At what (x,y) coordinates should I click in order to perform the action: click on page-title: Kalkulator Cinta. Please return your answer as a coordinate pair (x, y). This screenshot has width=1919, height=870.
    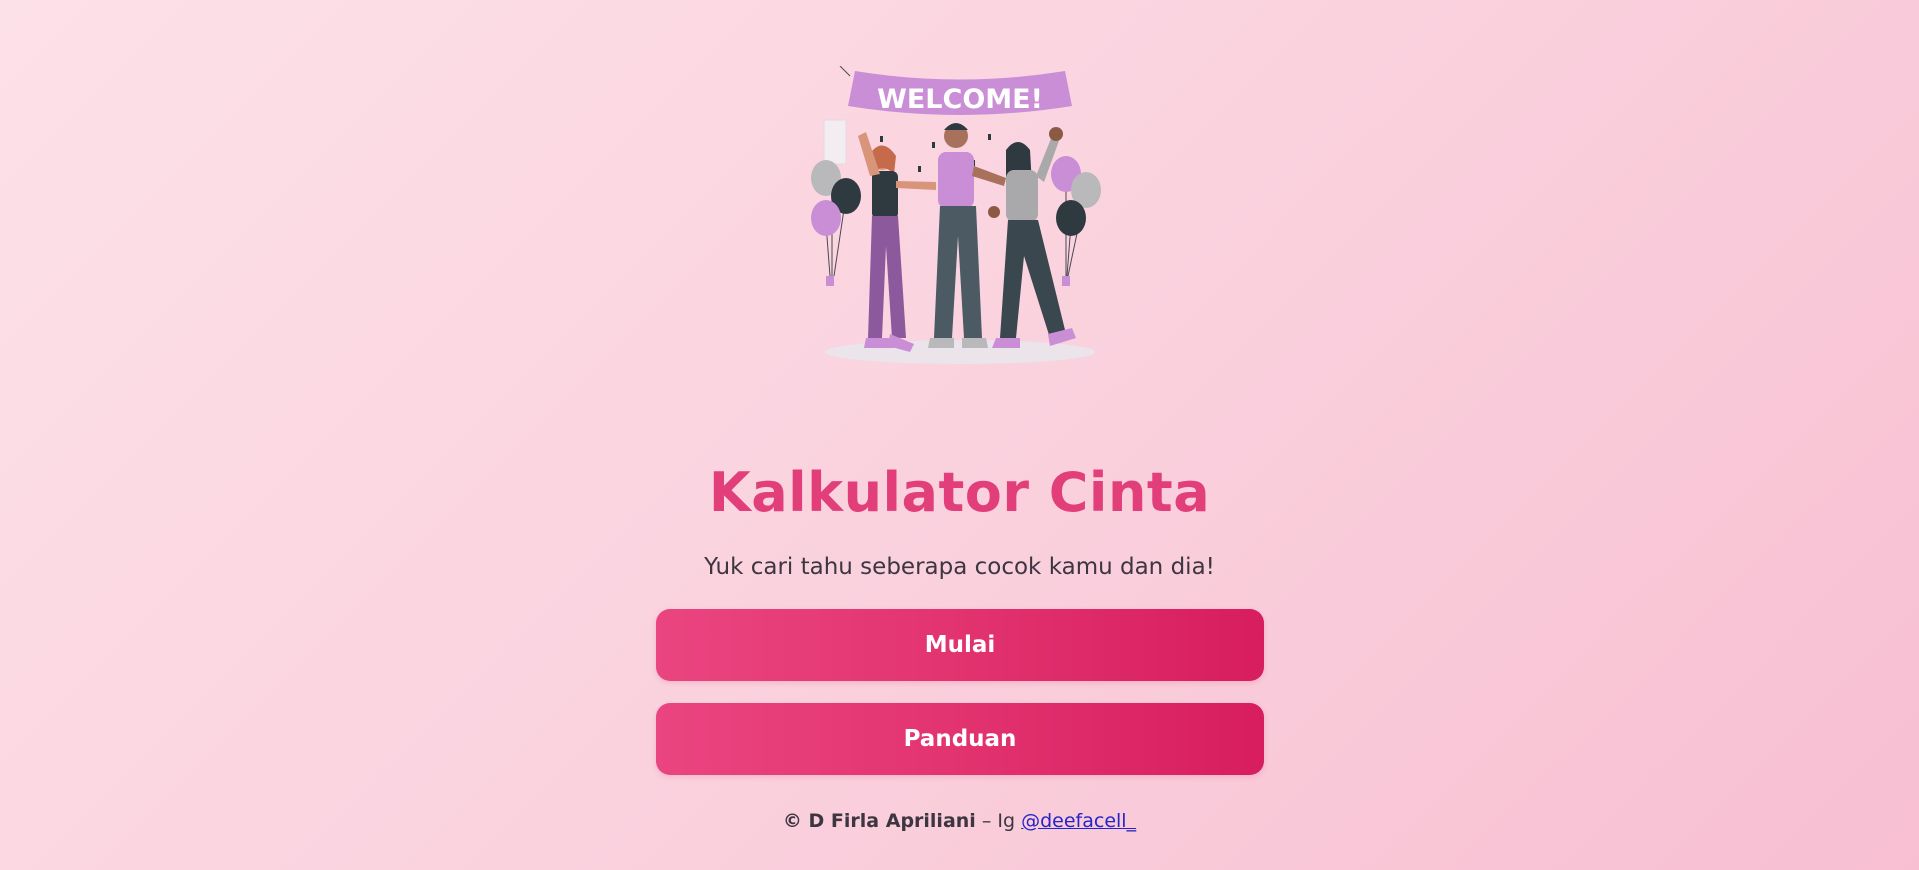
    Looking at the image, I should click on (959, 492).